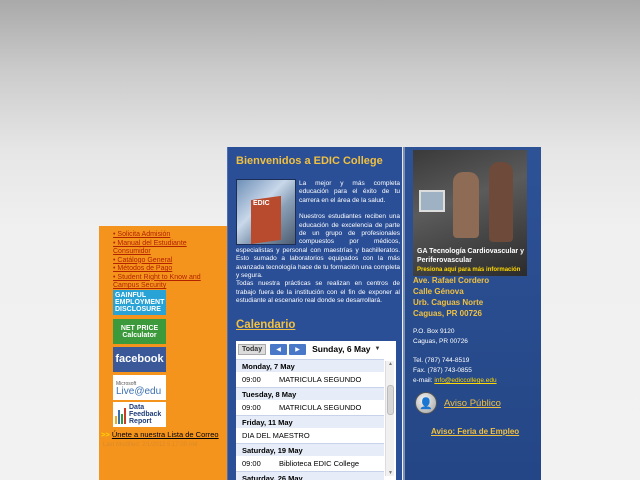 The image size is (640, 480). Describe the element at coordinates (139, 391) in the screenshot. I see `live-edu-label: Live@edu` at that location.